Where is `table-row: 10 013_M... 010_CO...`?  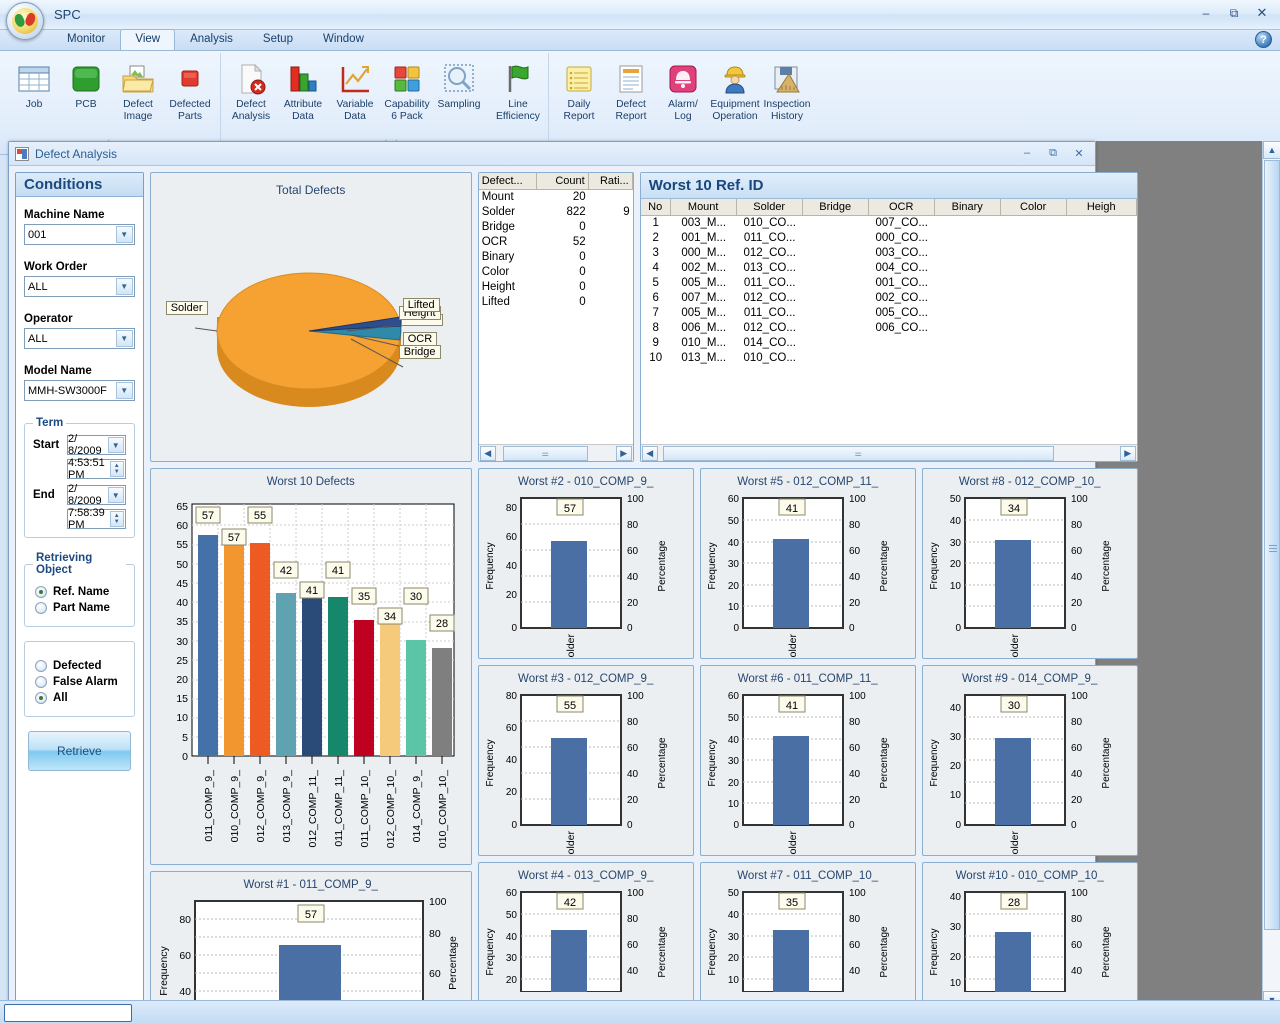
table-row: 10 013_M... 010_CO... is located at coordinates (889, 358).